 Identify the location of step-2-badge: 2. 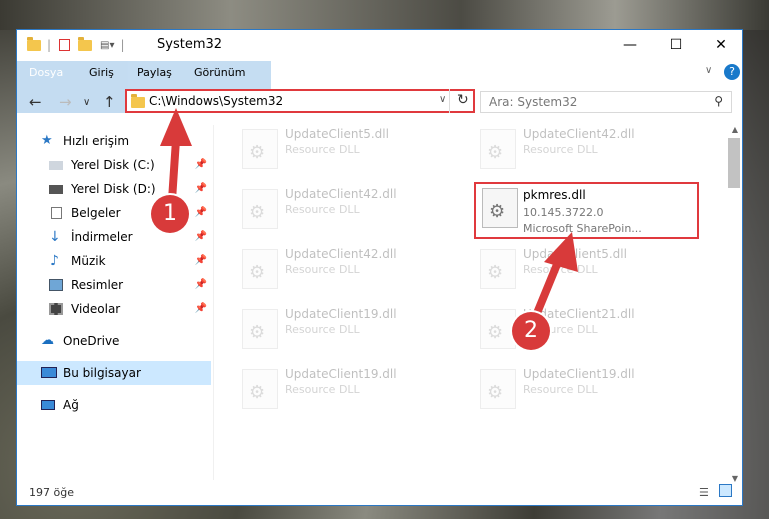
(531, 331).